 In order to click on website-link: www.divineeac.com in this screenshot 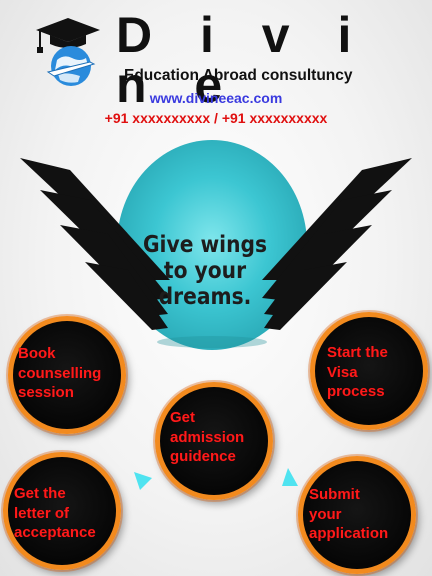, I will do `click(216, 98)`.